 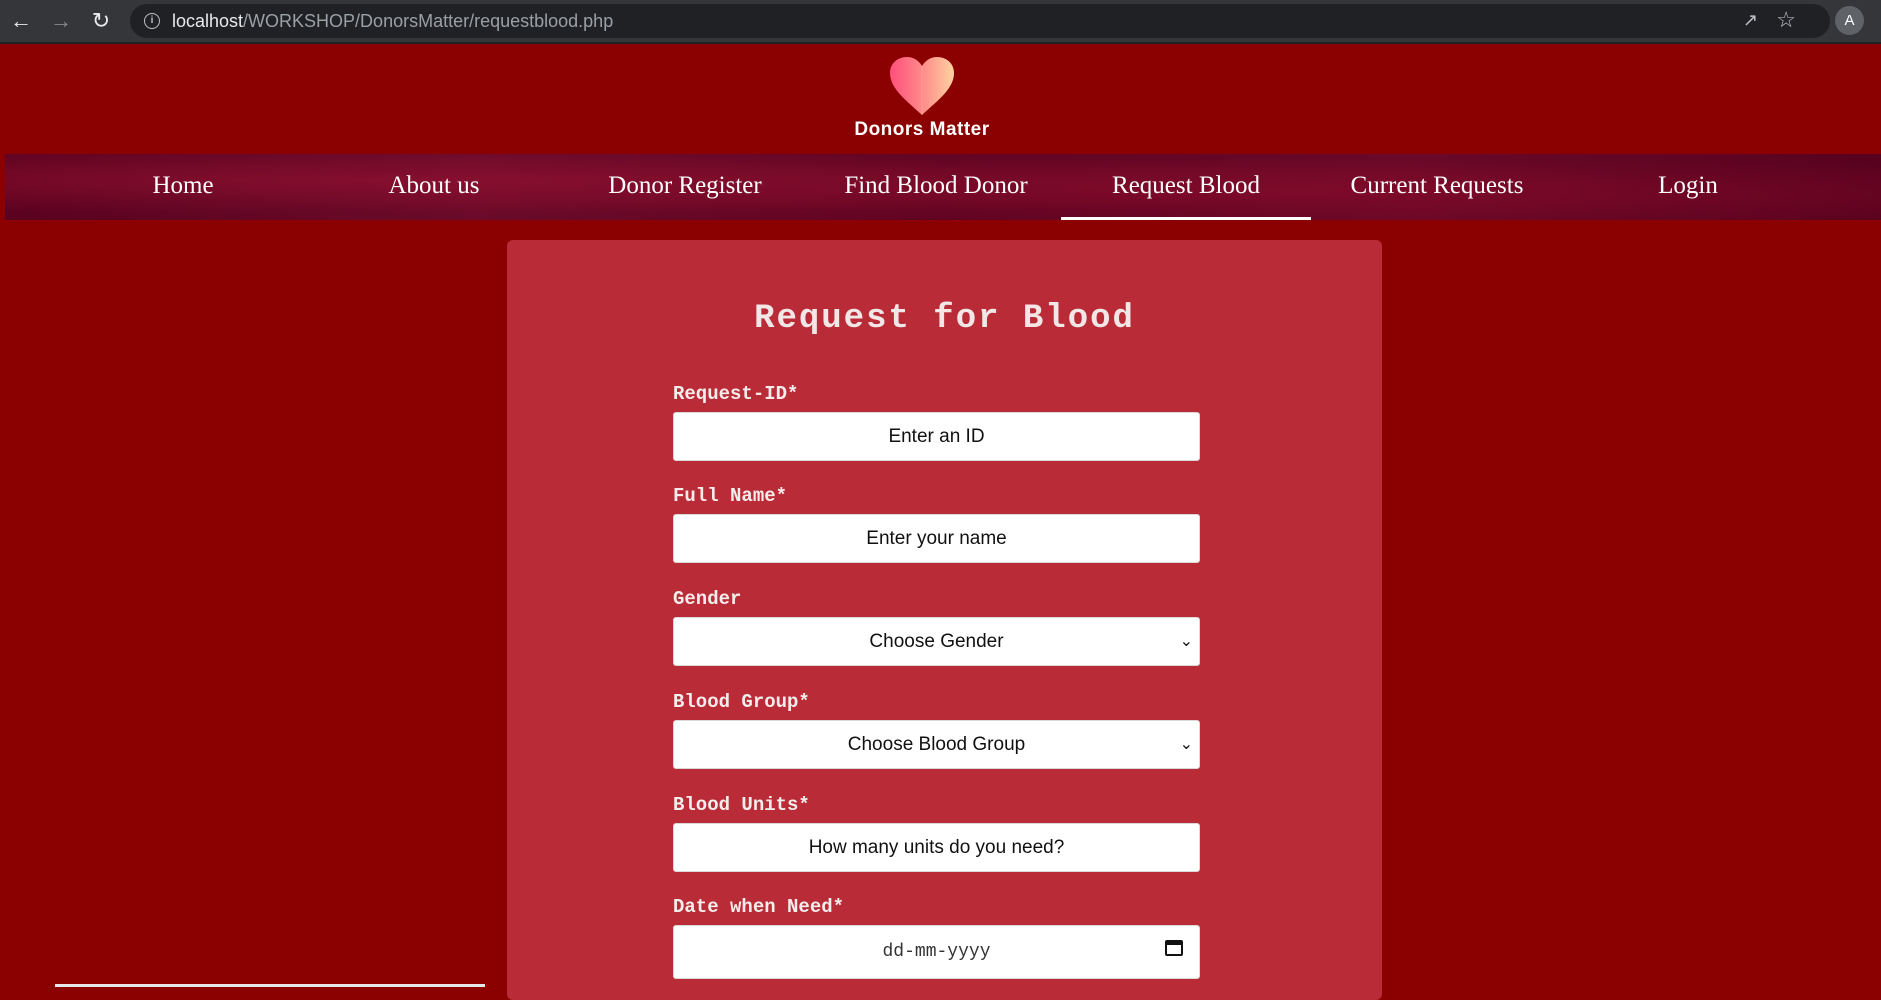 I want to click on share-icon: ↗, so click(x=1750, y=20).